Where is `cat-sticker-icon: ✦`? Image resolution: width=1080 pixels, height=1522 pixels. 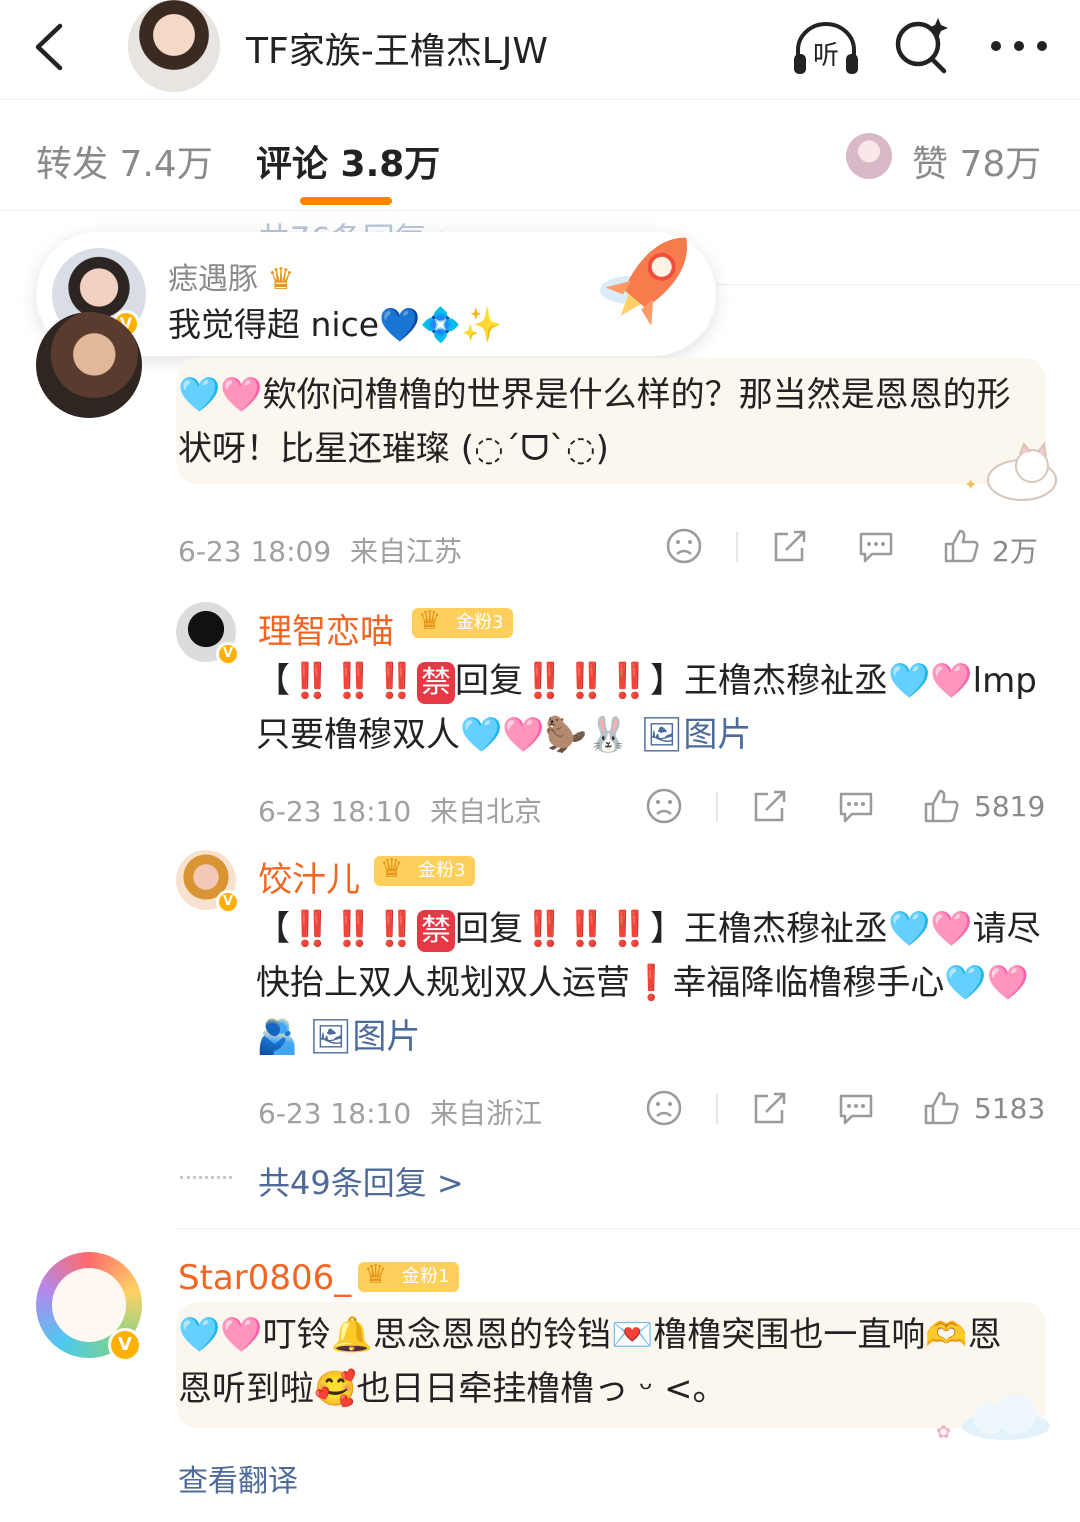 cat-sticker-icon: ✦ is located at coordinates (1010, 471).